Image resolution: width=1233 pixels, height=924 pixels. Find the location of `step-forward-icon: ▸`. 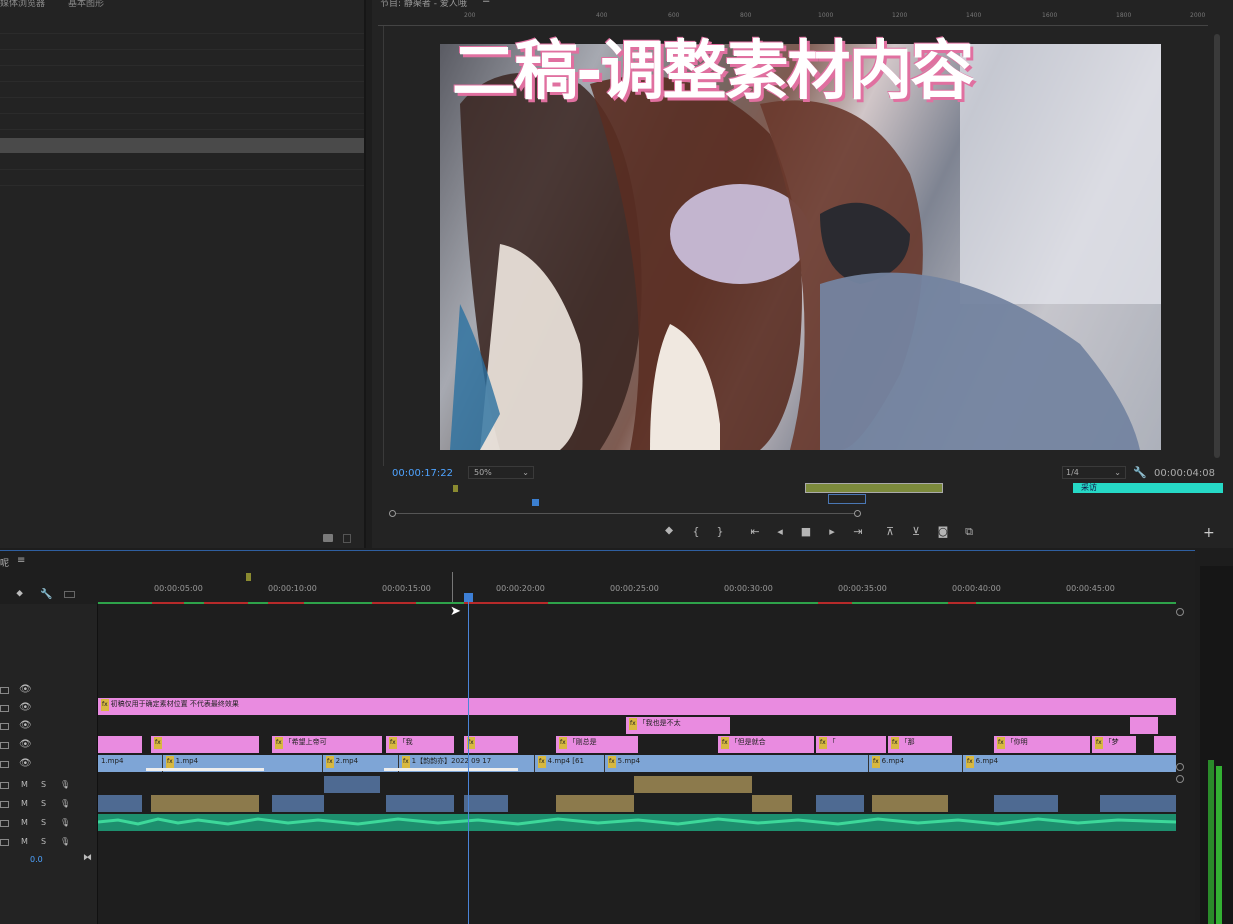

step-forward-icon: ▸ is located at coordinates (832, 531).